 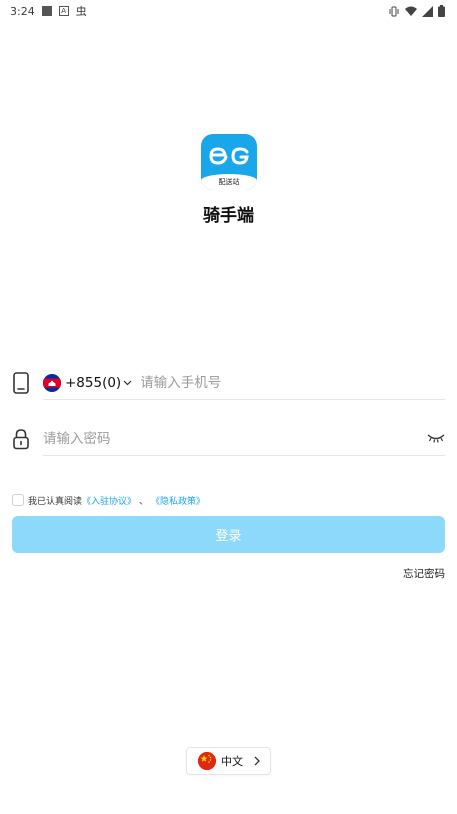 I want to click on signal-icon, so click(x=427, y=11).